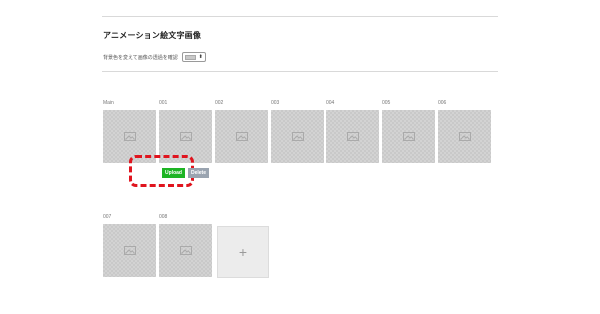 The image size is (600, 314). I want to click on background-color-select: ⬍, so click(193, 57).